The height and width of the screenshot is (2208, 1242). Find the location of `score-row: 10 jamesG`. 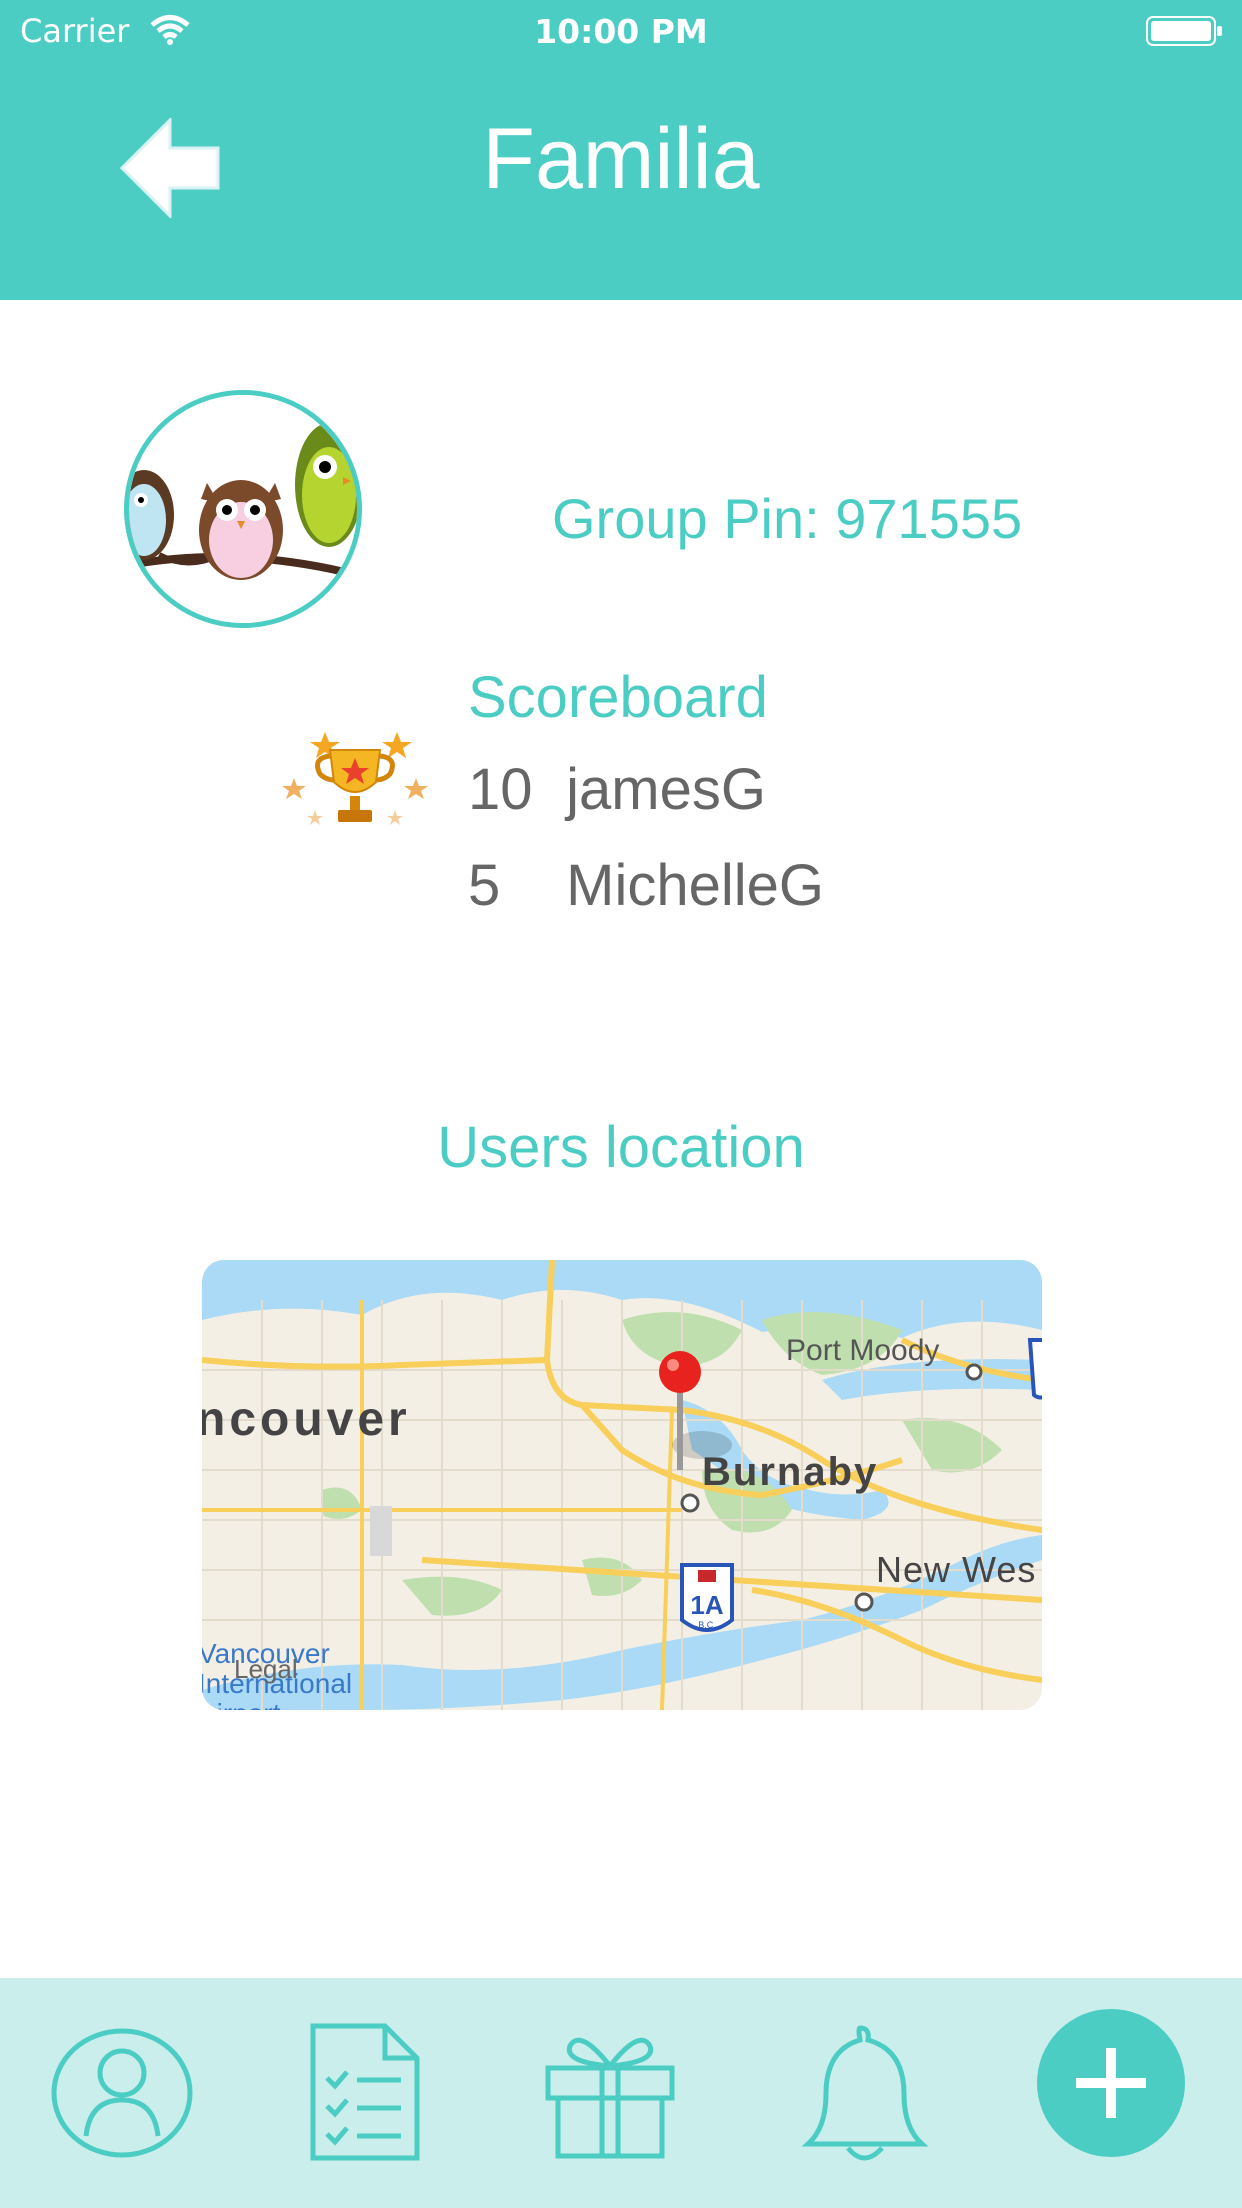

score-row: 10 jamesG is located at coordinates (617, 789).